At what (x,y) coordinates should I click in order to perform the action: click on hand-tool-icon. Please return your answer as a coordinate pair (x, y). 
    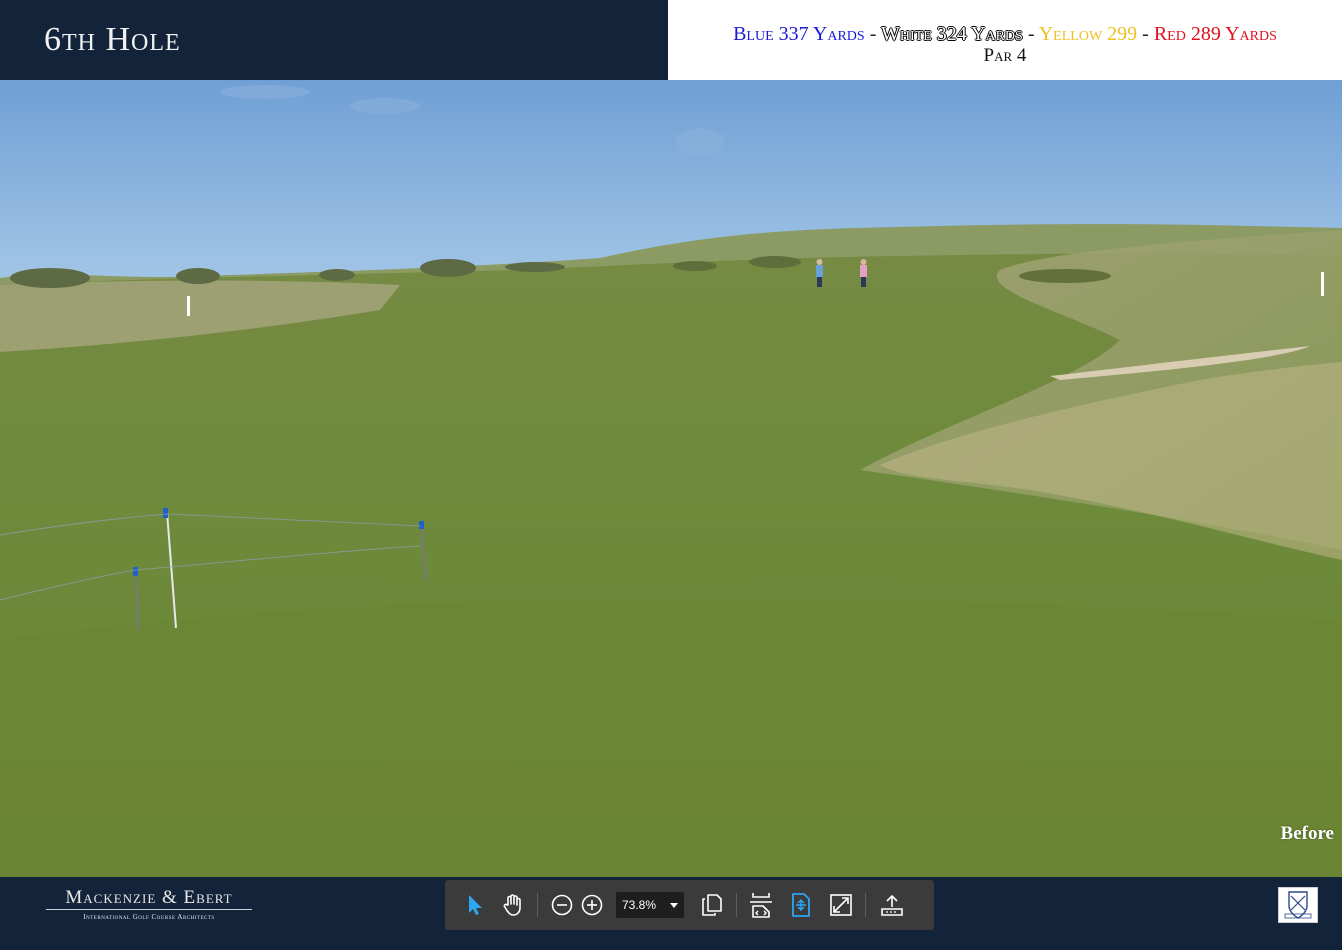
    Looking at the image, I should click on (512, 905).